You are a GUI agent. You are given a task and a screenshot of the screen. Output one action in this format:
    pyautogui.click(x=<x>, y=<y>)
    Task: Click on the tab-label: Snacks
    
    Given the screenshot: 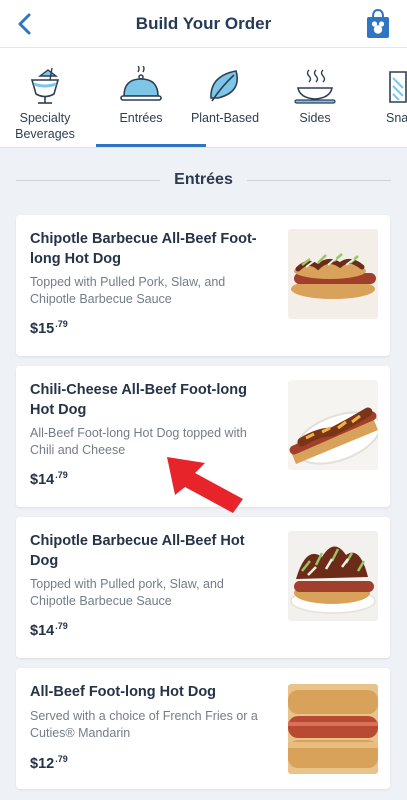 What is the action you would take?
    pyautogui.click(x=396, y=118)
    